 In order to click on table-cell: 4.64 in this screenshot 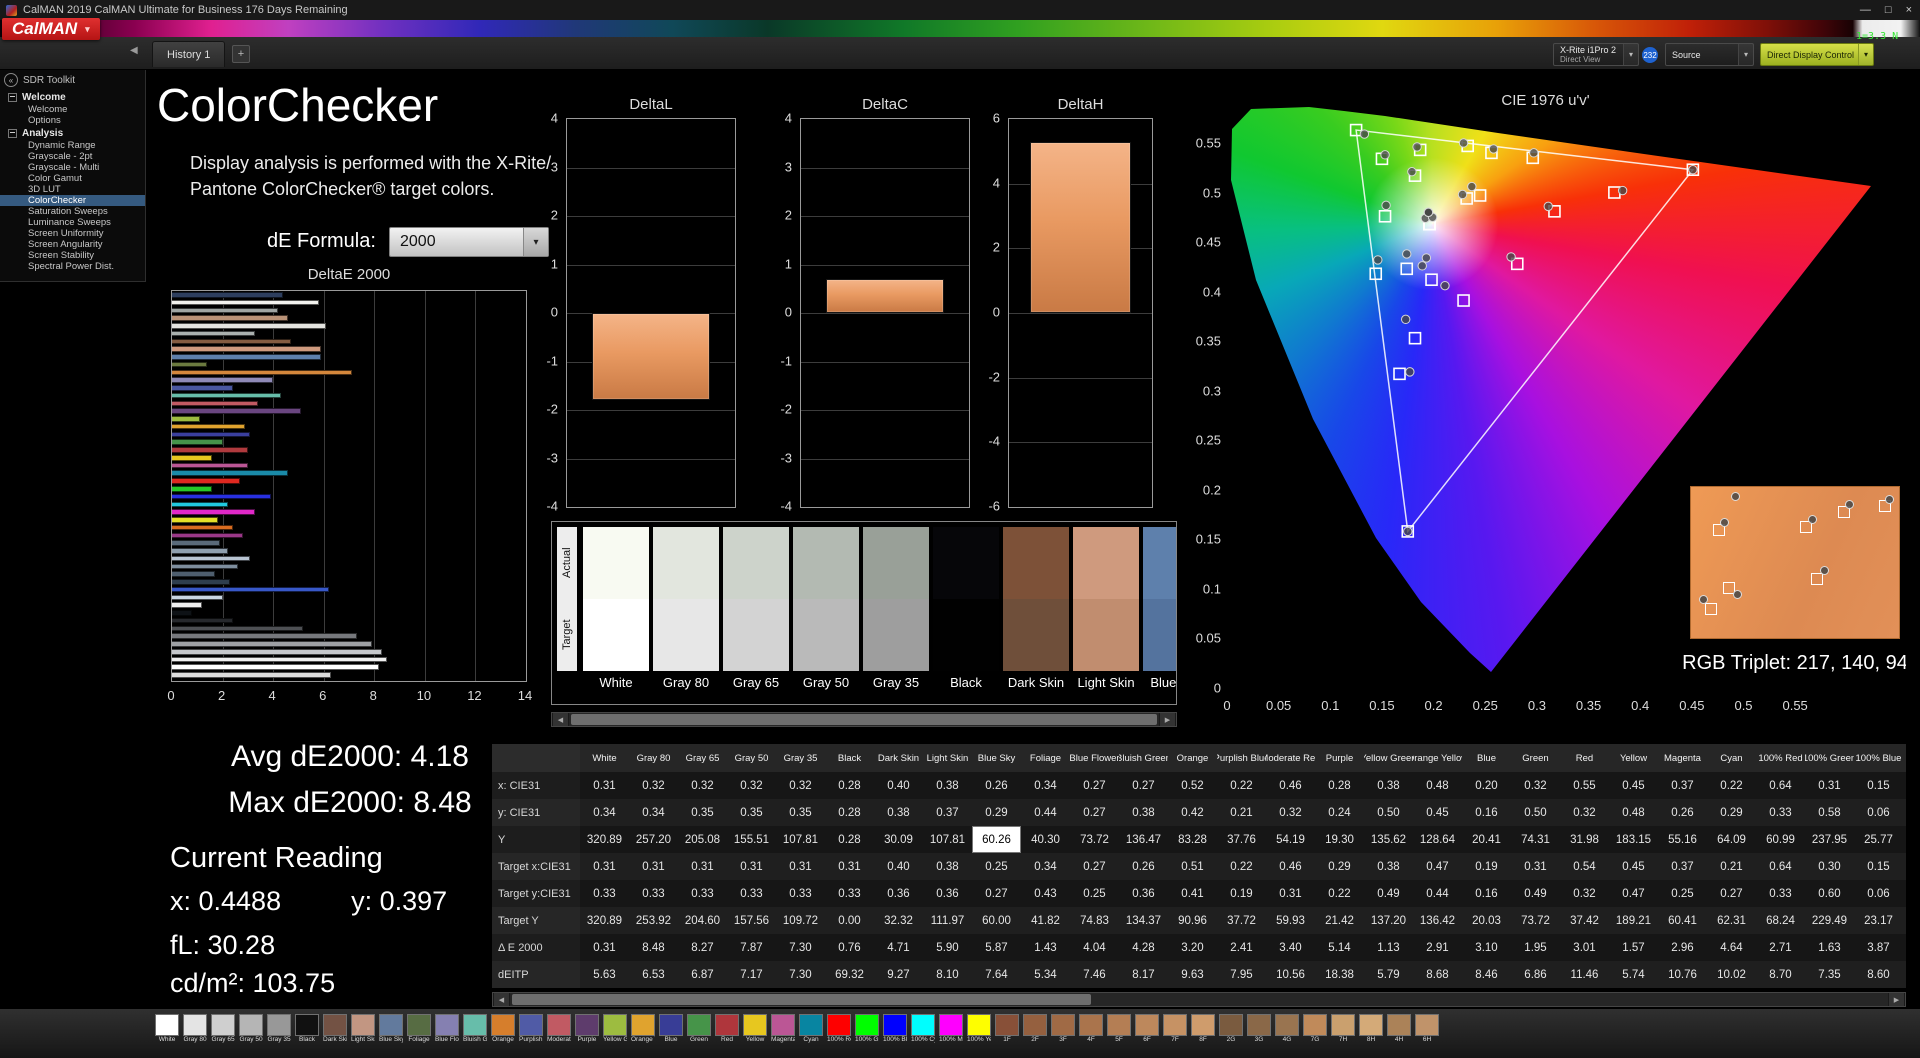, I will do `click(1731, 947)`.